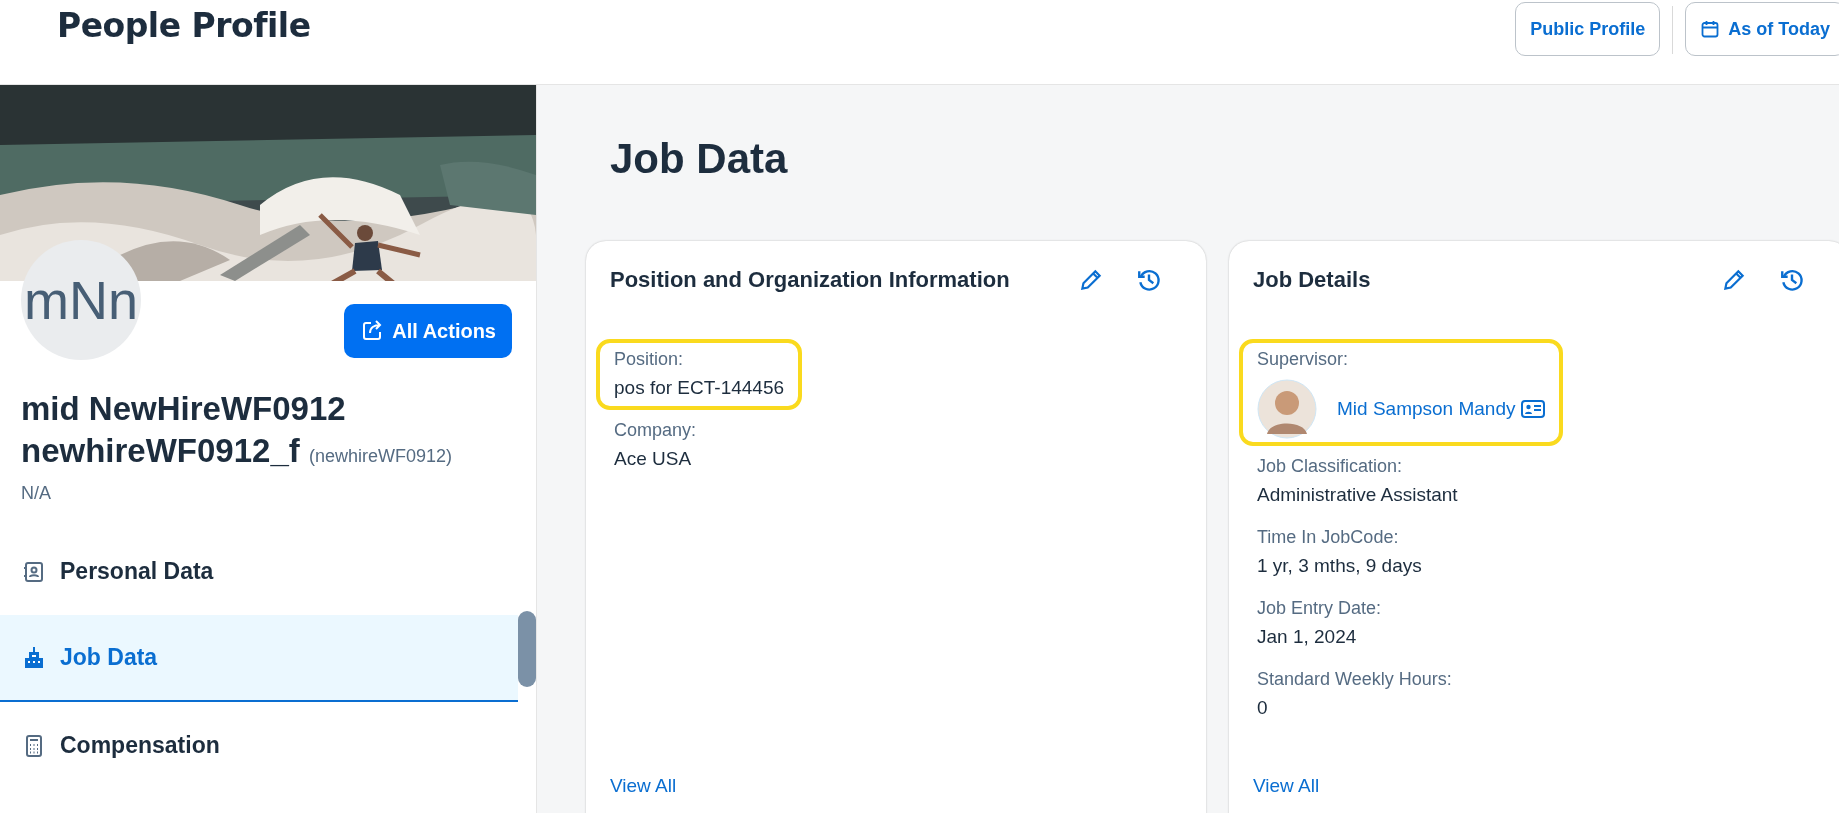  I want to click on field-label: Company:, so click(655, 430).